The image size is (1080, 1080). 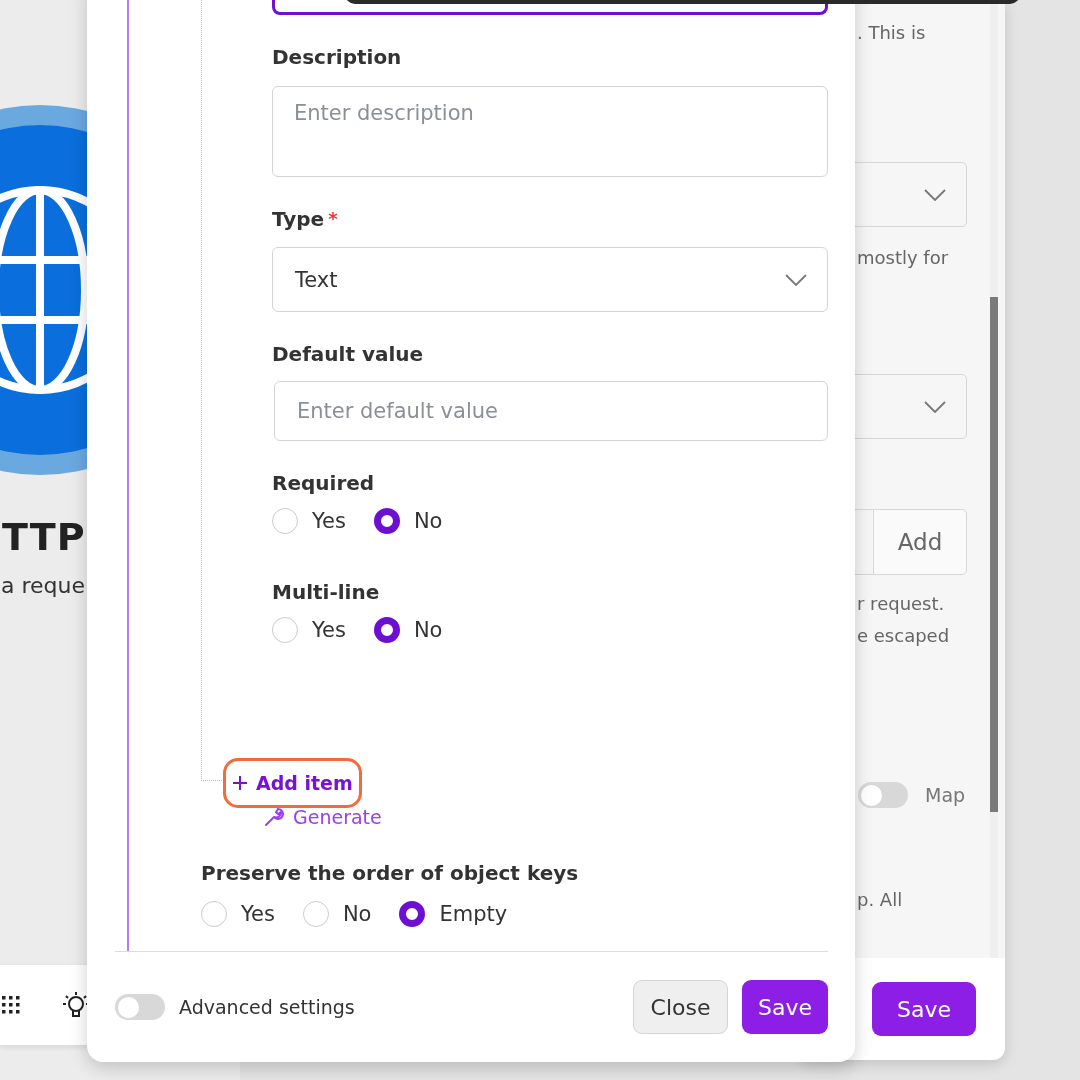 What do you see at coordinates (298, 219) in the screenshot?
I see `field-label: Type` at bounding box center [298, 219].